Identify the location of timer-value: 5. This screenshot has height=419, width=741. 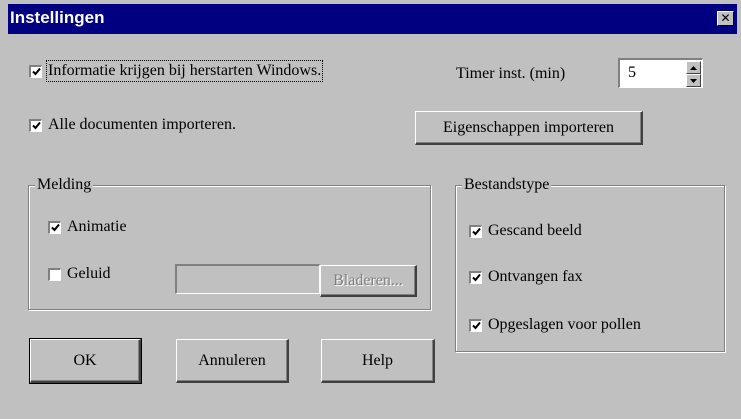
(632, 73).